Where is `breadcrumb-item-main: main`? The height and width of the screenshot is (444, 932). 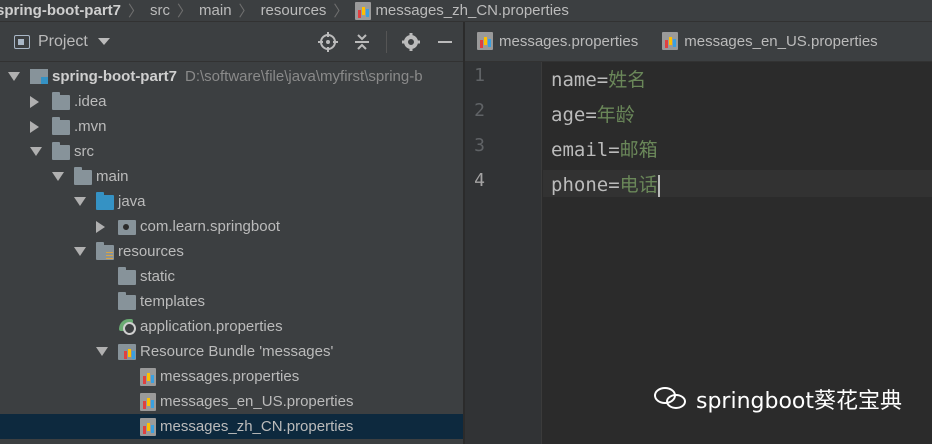 breadcrumb-item-main: main is located at coordinates (215, 10).